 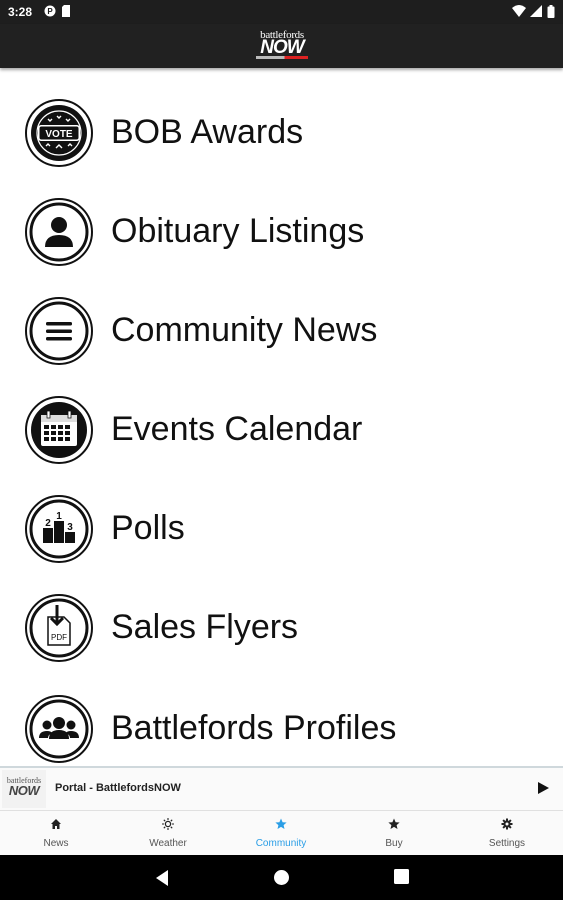 I want to click on tab-settings: Settings, so click(x=507, y=833).